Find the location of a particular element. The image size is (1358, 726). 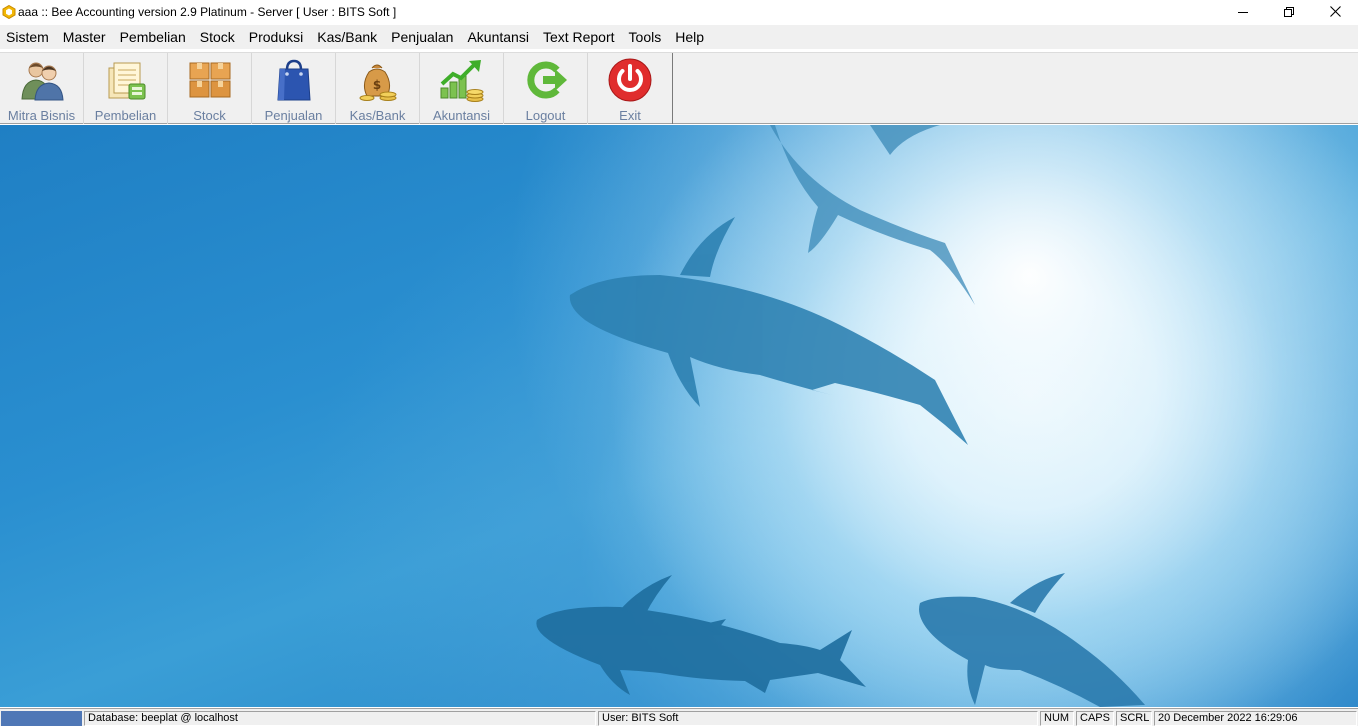

restore-button is located at coordinates (1289, 11).